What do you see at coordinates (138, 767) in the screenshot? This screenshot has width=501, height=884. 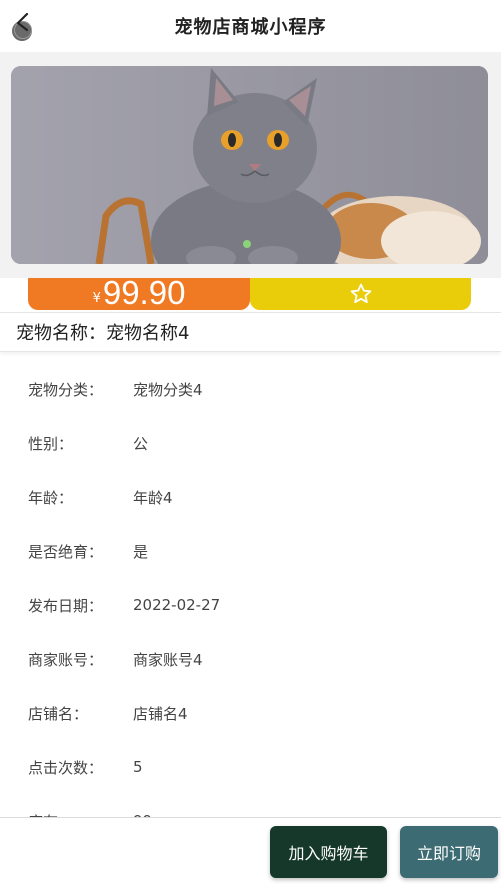 I see `detail-value: 5` at bounding box center [138, 767].